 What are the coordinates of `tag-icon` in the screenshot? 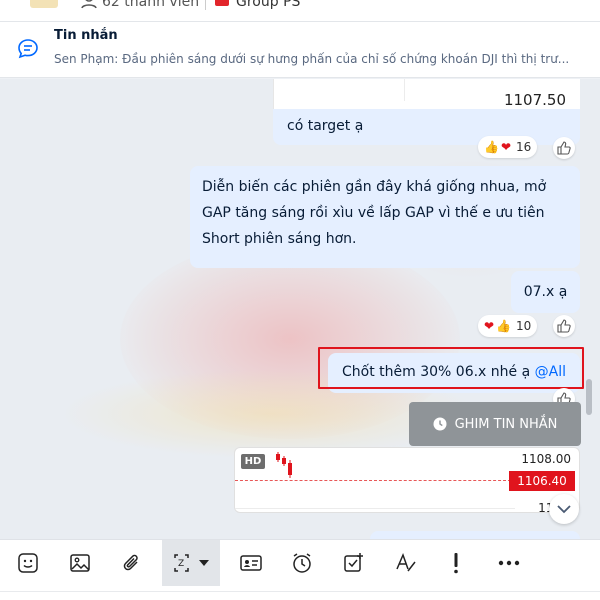 It's located at (222, 3).